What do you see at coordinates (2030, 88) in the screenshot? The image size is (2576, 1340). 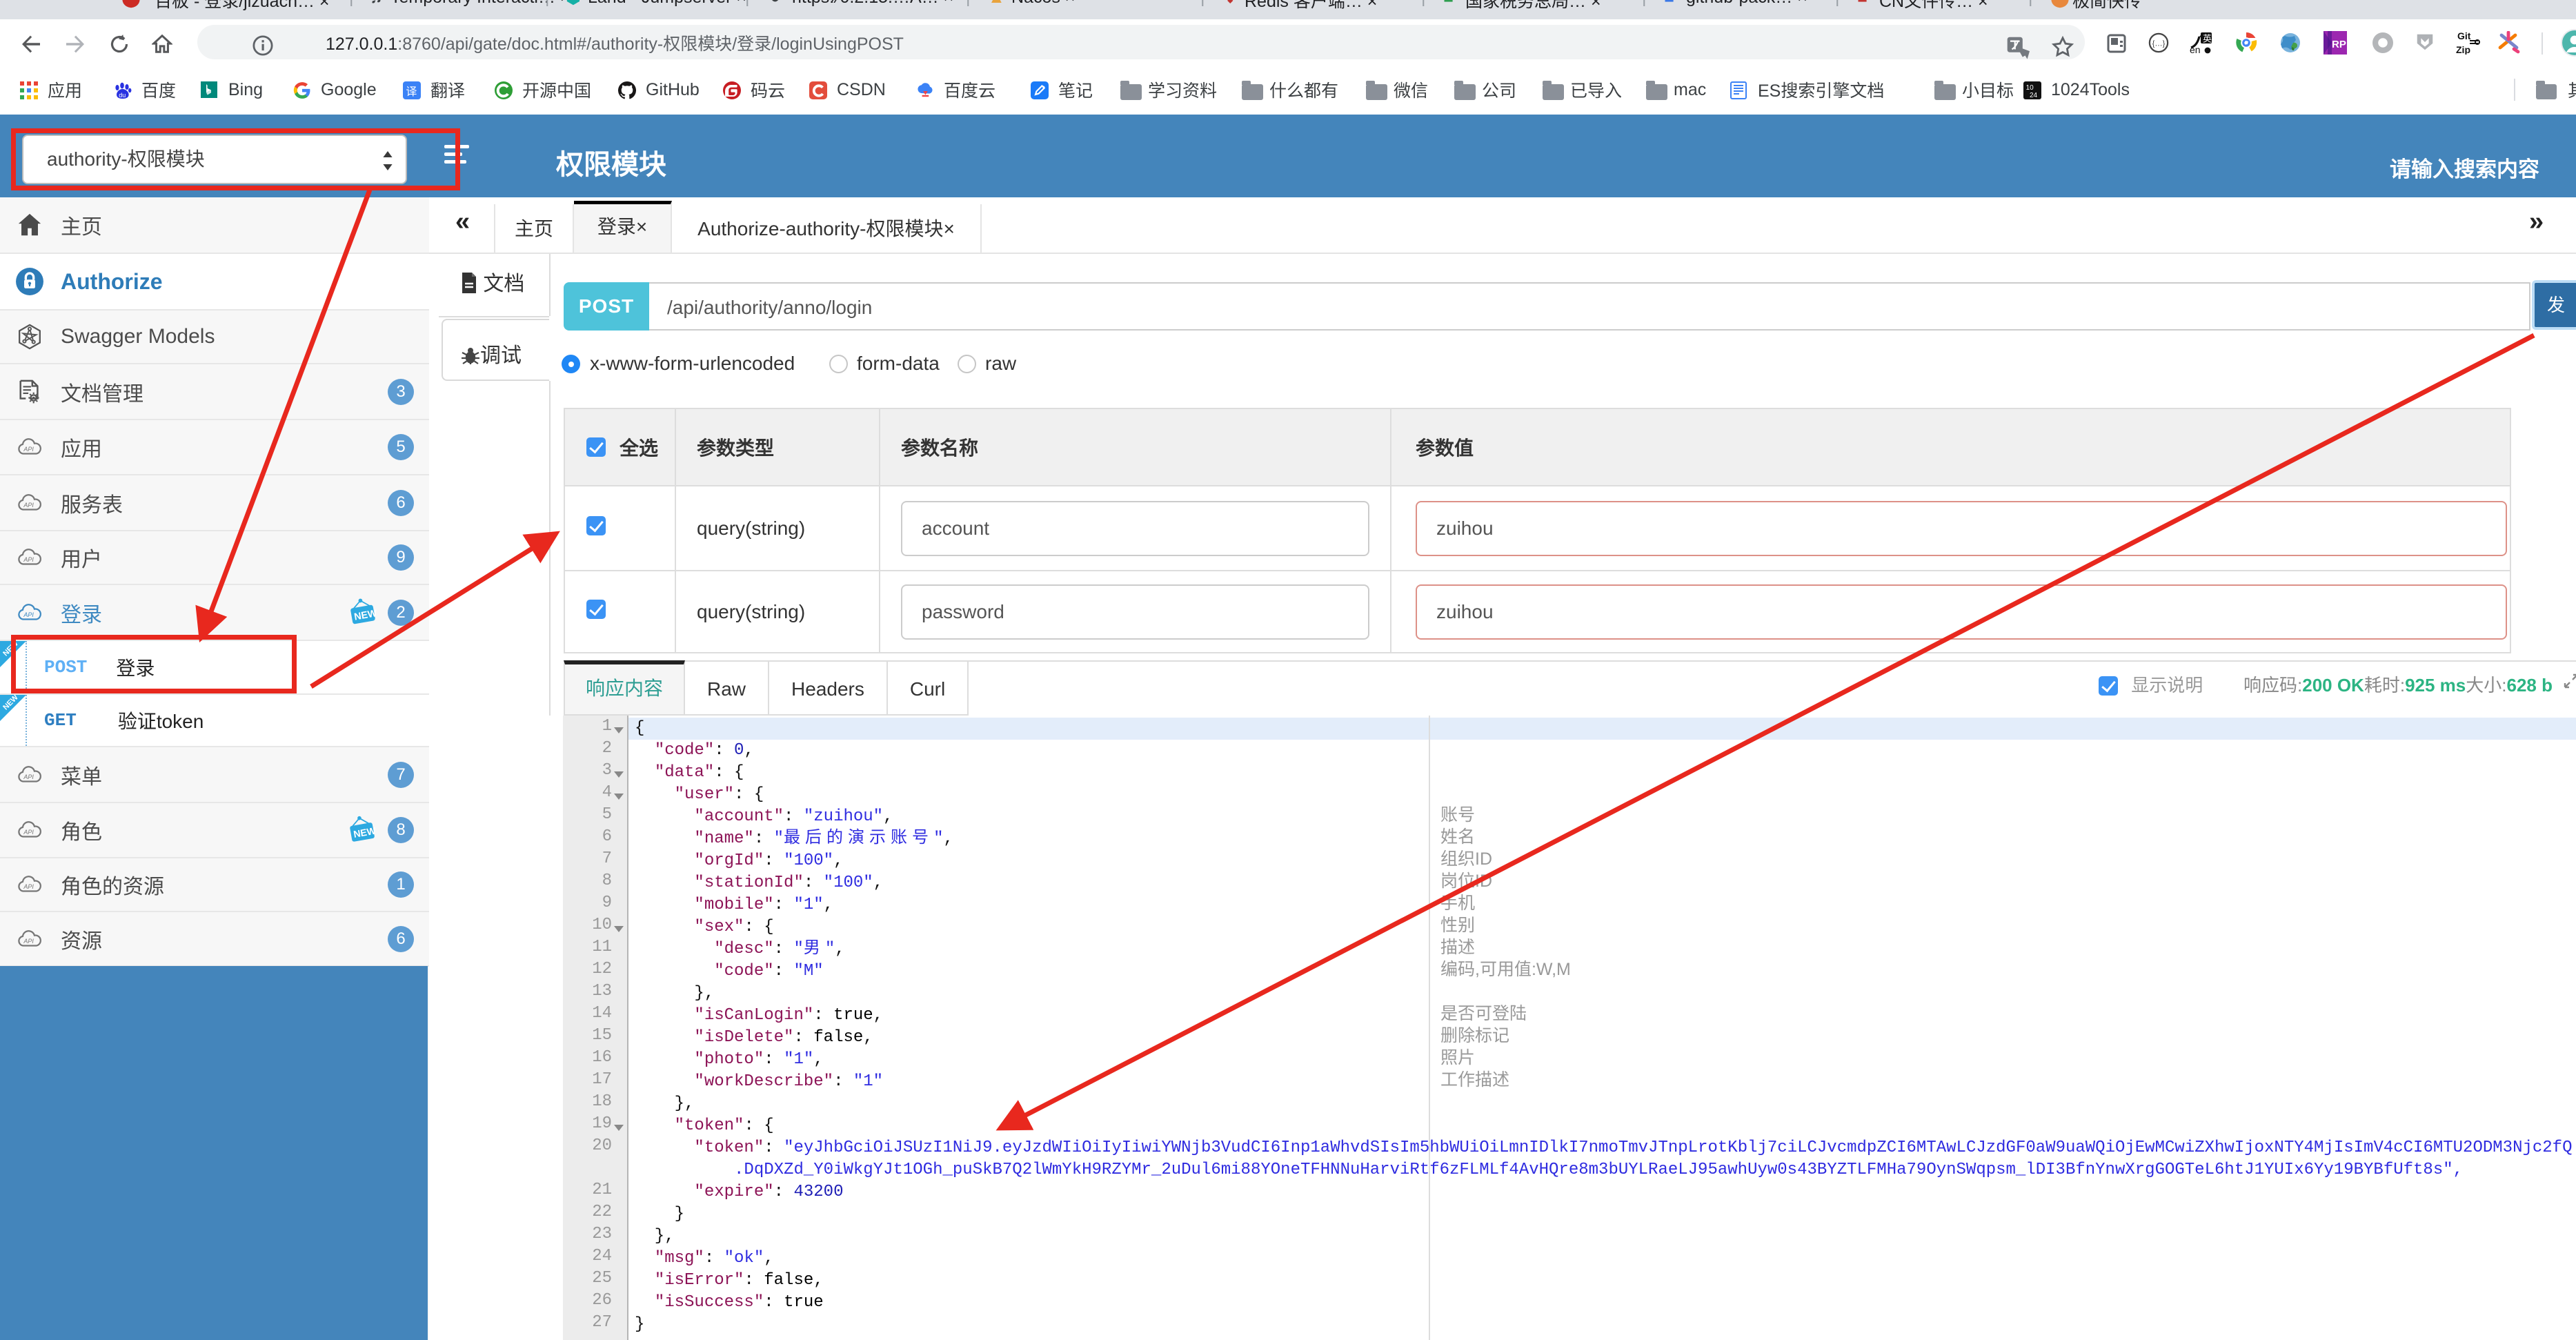 I see `svg-text: 10` at bounding box center [2030, 88].